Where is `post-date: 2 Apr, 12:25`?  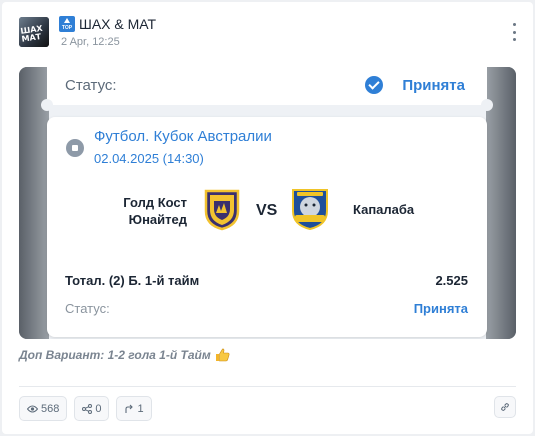 post-date: 2 Apr, 12:25 is located at coordinates (90, 42).